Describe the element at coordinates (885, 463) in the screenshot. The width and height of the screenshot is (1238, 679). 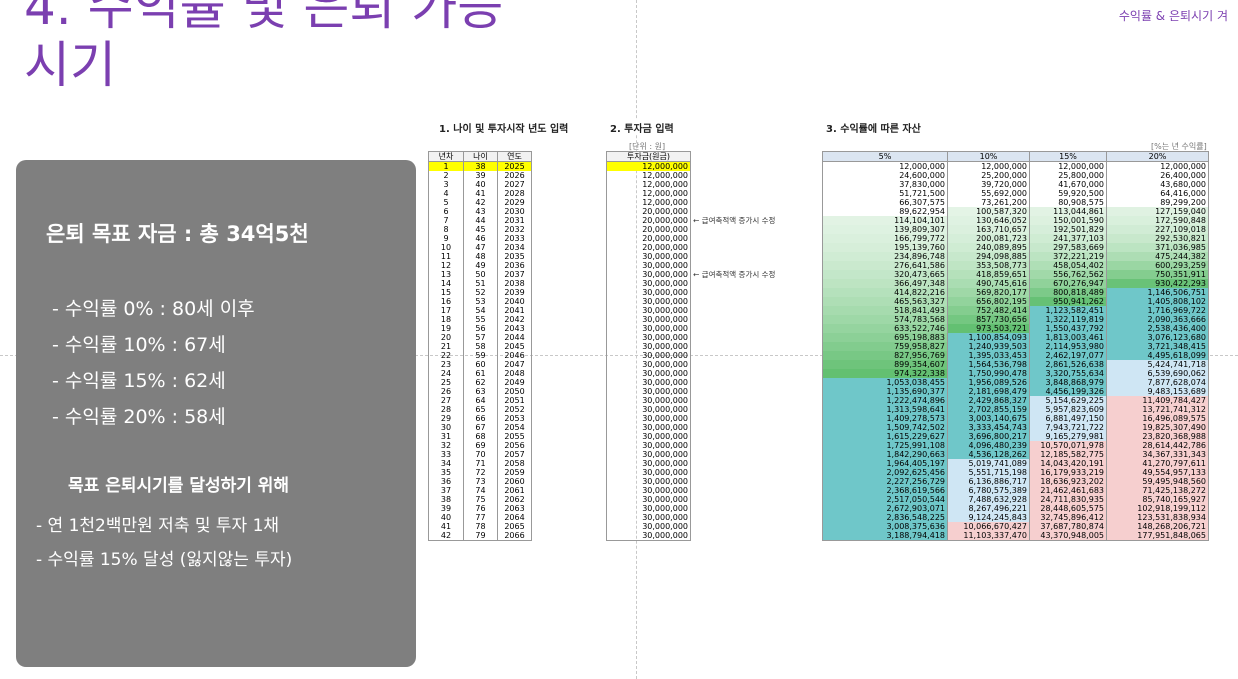
I see `asset-cell: 1,964,405,197` at that location.